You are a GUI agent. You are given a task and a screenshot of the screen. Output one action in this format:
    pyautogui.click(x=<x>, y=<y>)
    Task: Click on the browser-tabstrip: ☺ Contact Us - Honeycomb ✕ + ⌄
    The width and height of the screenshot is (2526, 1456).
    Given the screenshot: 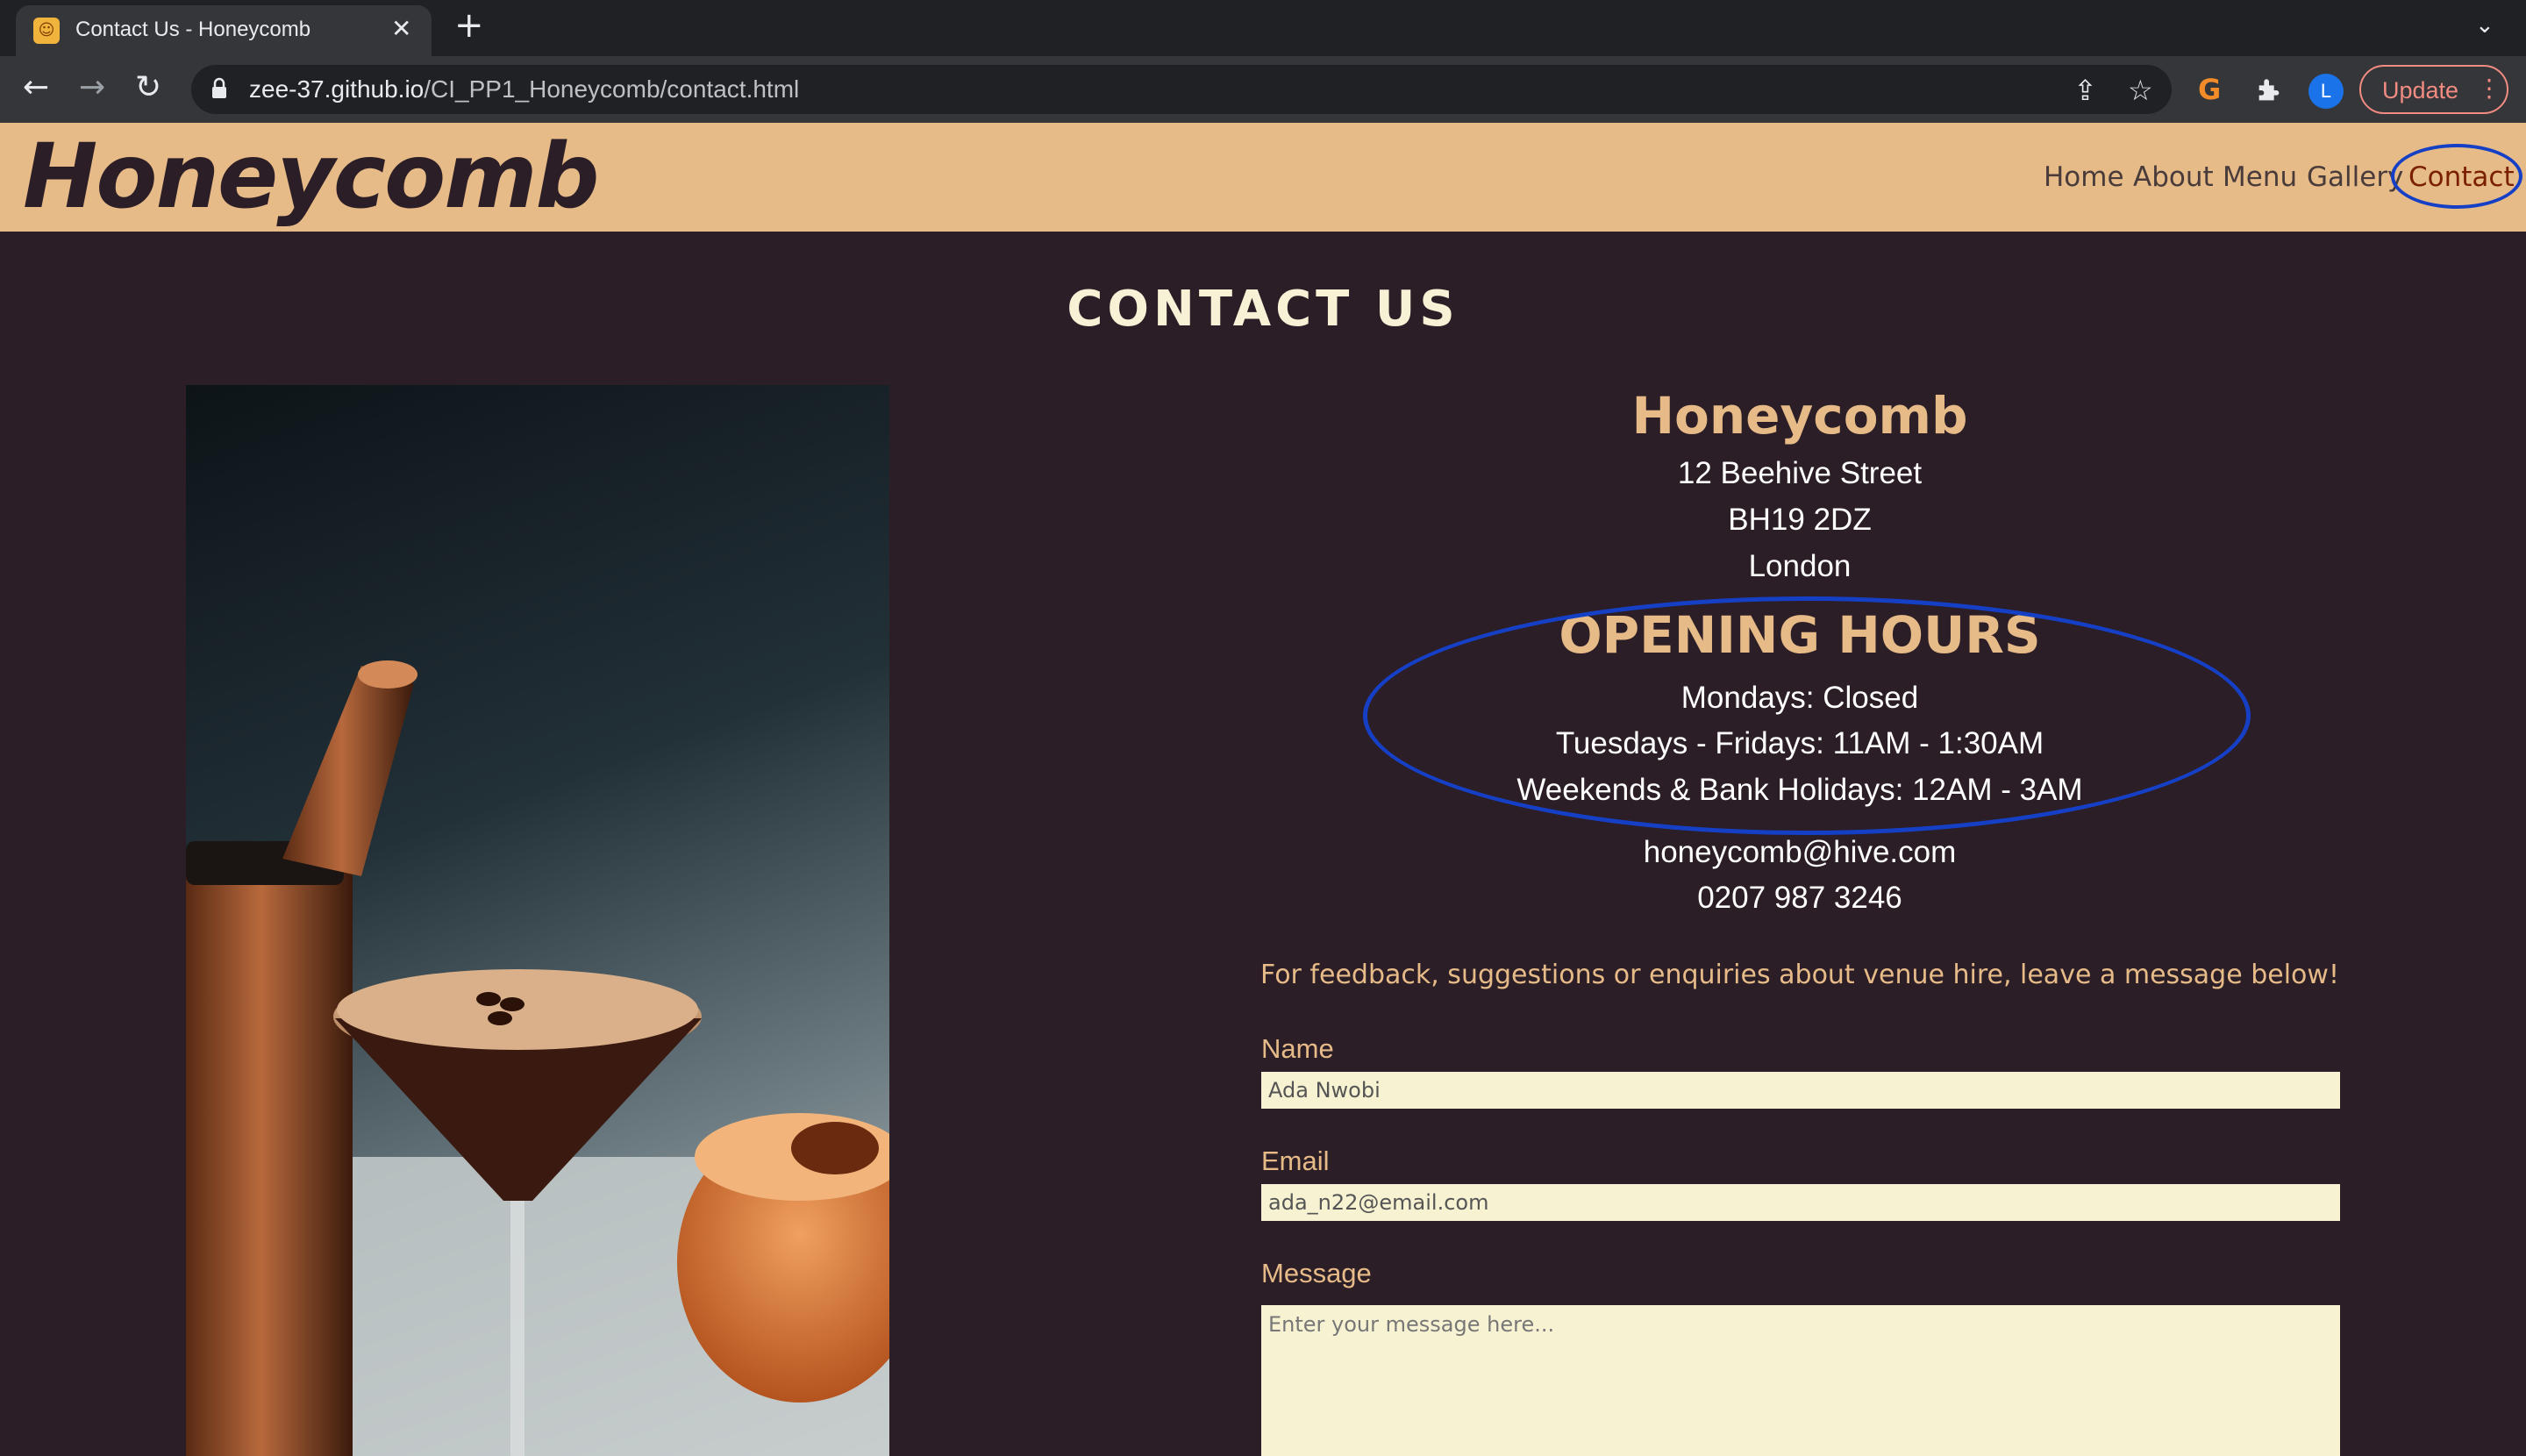 What is the action you would take?
    pyautogui.click(x=1263, y=28)
    